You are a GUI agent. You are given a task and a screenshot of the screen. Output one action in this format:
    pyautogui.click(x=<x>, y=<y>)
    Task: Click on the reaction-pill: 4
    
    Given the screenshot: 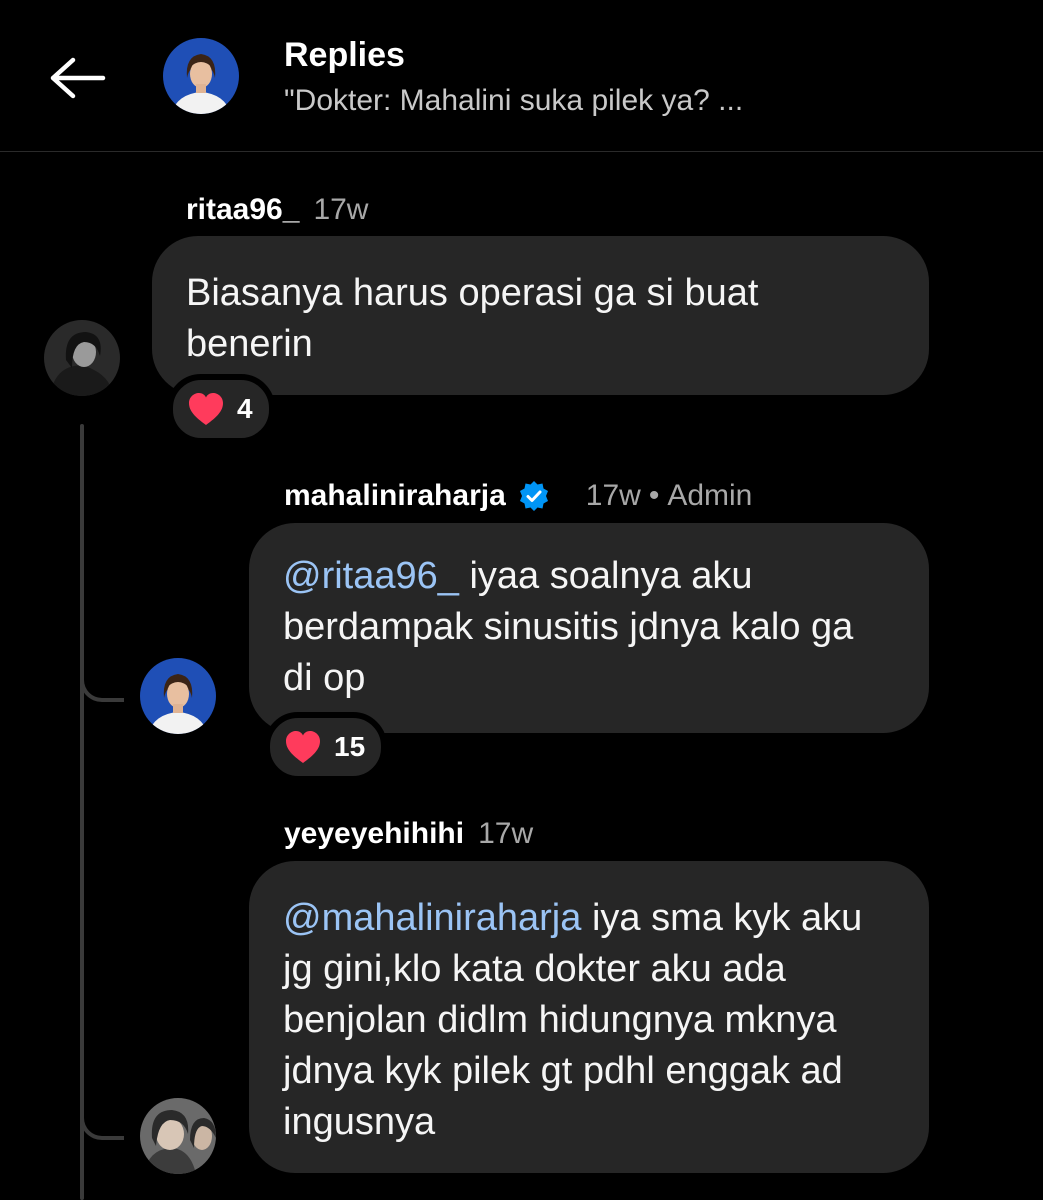 What is the action you would take?
    pyautogui.click(x=221, y=409)
    